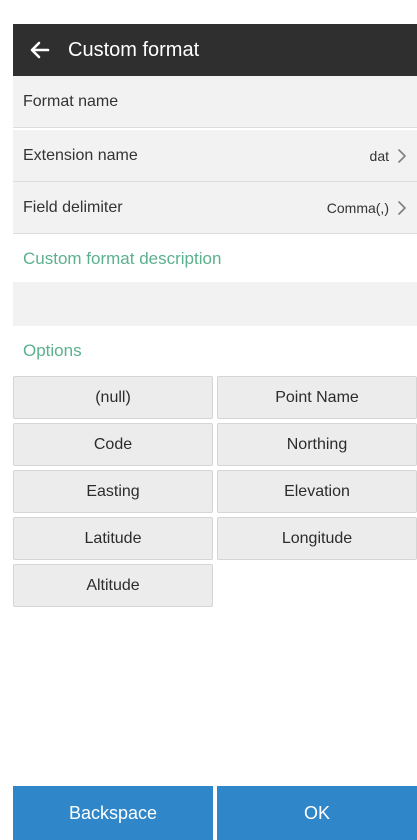 Image resolution: width=417 pixels, height=840 pixels. Describe the element at coordinates (317, 444) in the screenshot. I see `option-northing: Northing` at that location.